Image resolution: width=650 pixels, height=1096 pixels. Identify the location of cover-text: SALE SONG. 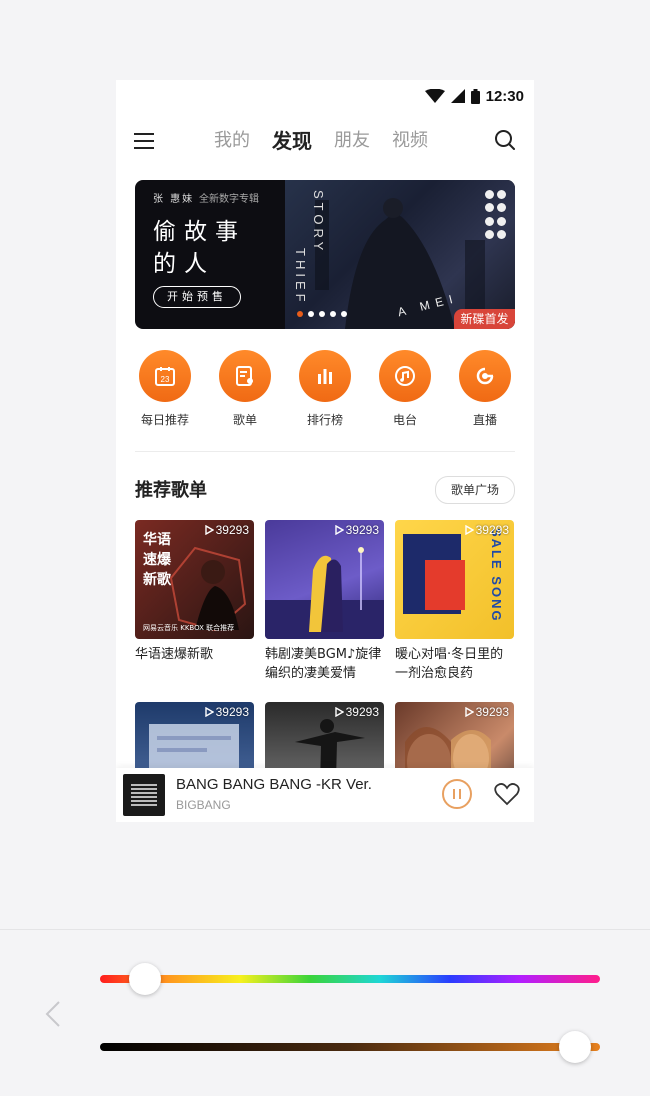
(496, 575).